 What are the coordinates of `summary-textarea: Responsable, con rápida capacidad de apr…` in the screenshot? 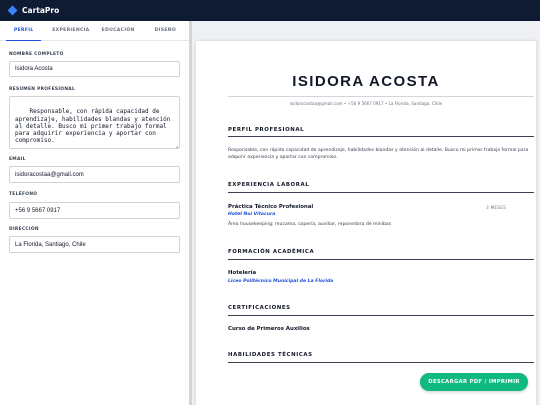 It's located at (94, 122).